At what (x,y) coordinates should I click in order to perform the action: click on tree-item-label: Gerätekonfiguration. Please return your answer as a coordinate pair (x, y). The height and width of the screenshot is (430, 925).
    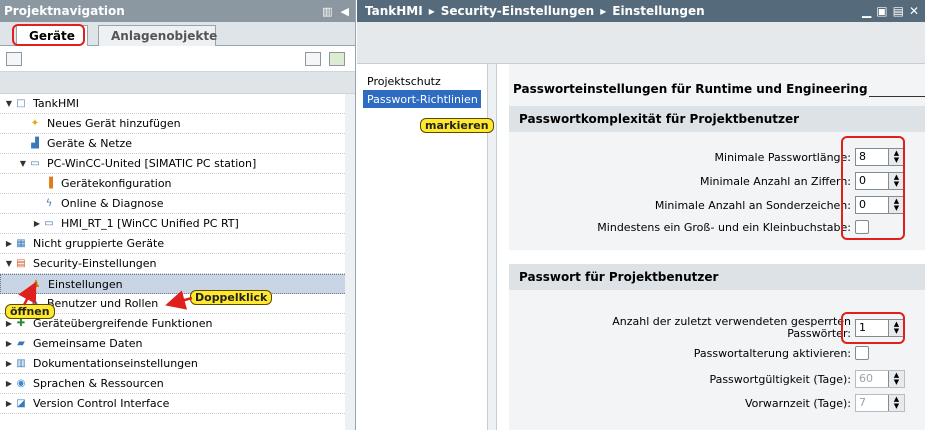
    Looking at the image, I should click on (116, 183).